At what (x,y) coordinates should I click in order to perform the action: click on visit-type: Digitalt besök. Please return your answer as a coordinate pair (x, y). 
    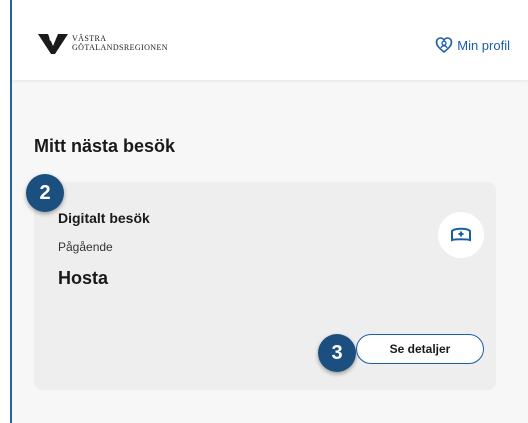
    Looking at the image, I should click on (104, 218).